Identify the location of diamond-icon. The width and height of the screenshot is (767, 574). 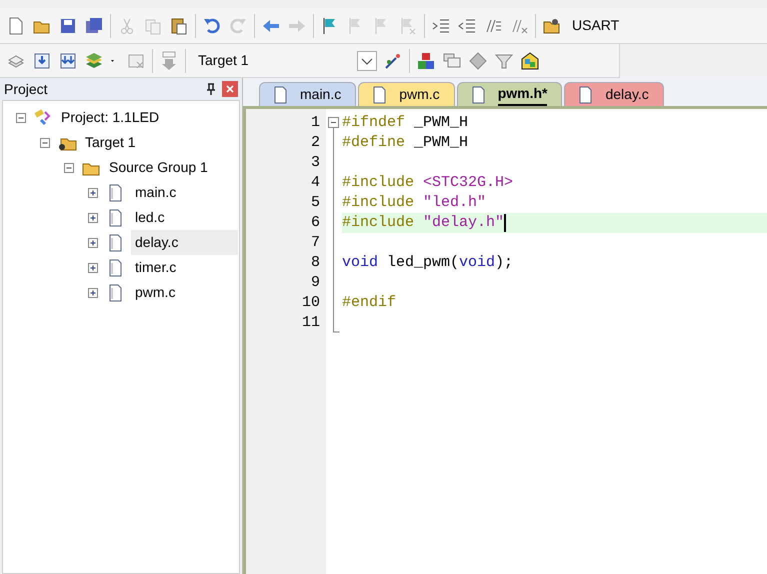
(478, 60).